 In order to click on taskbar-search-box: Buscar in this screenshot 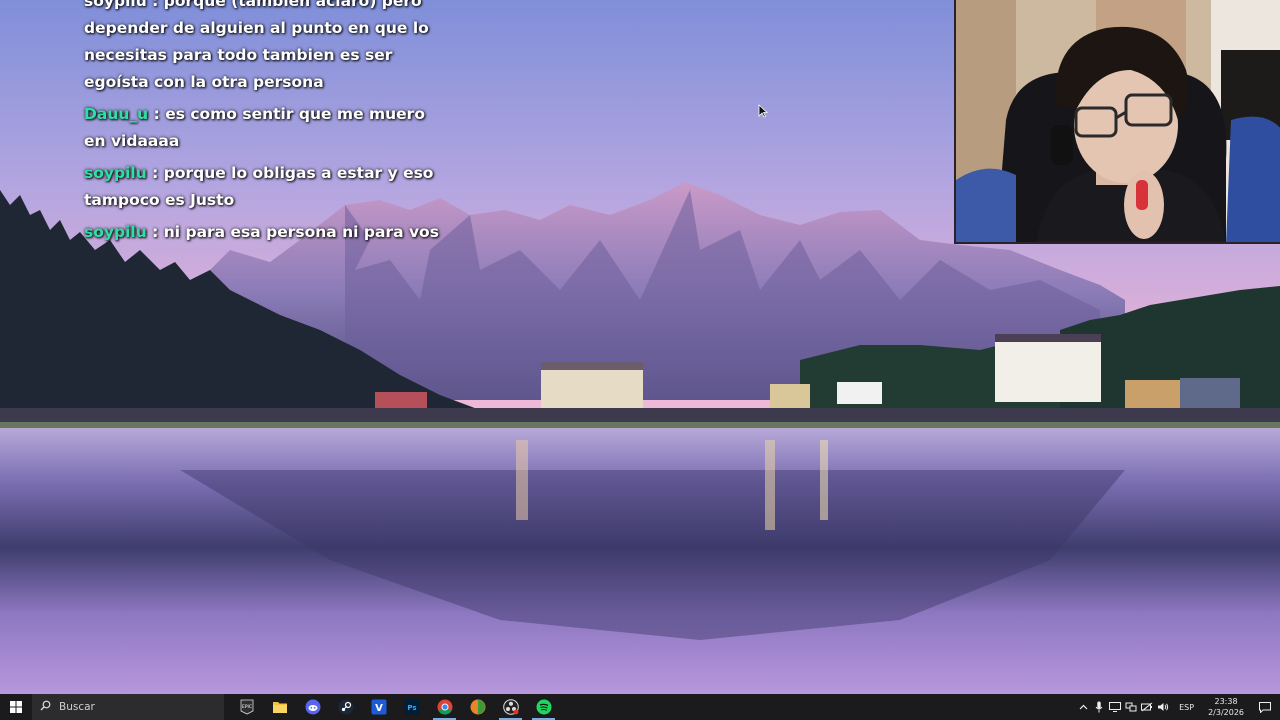, I will do `click(128, 707)`.